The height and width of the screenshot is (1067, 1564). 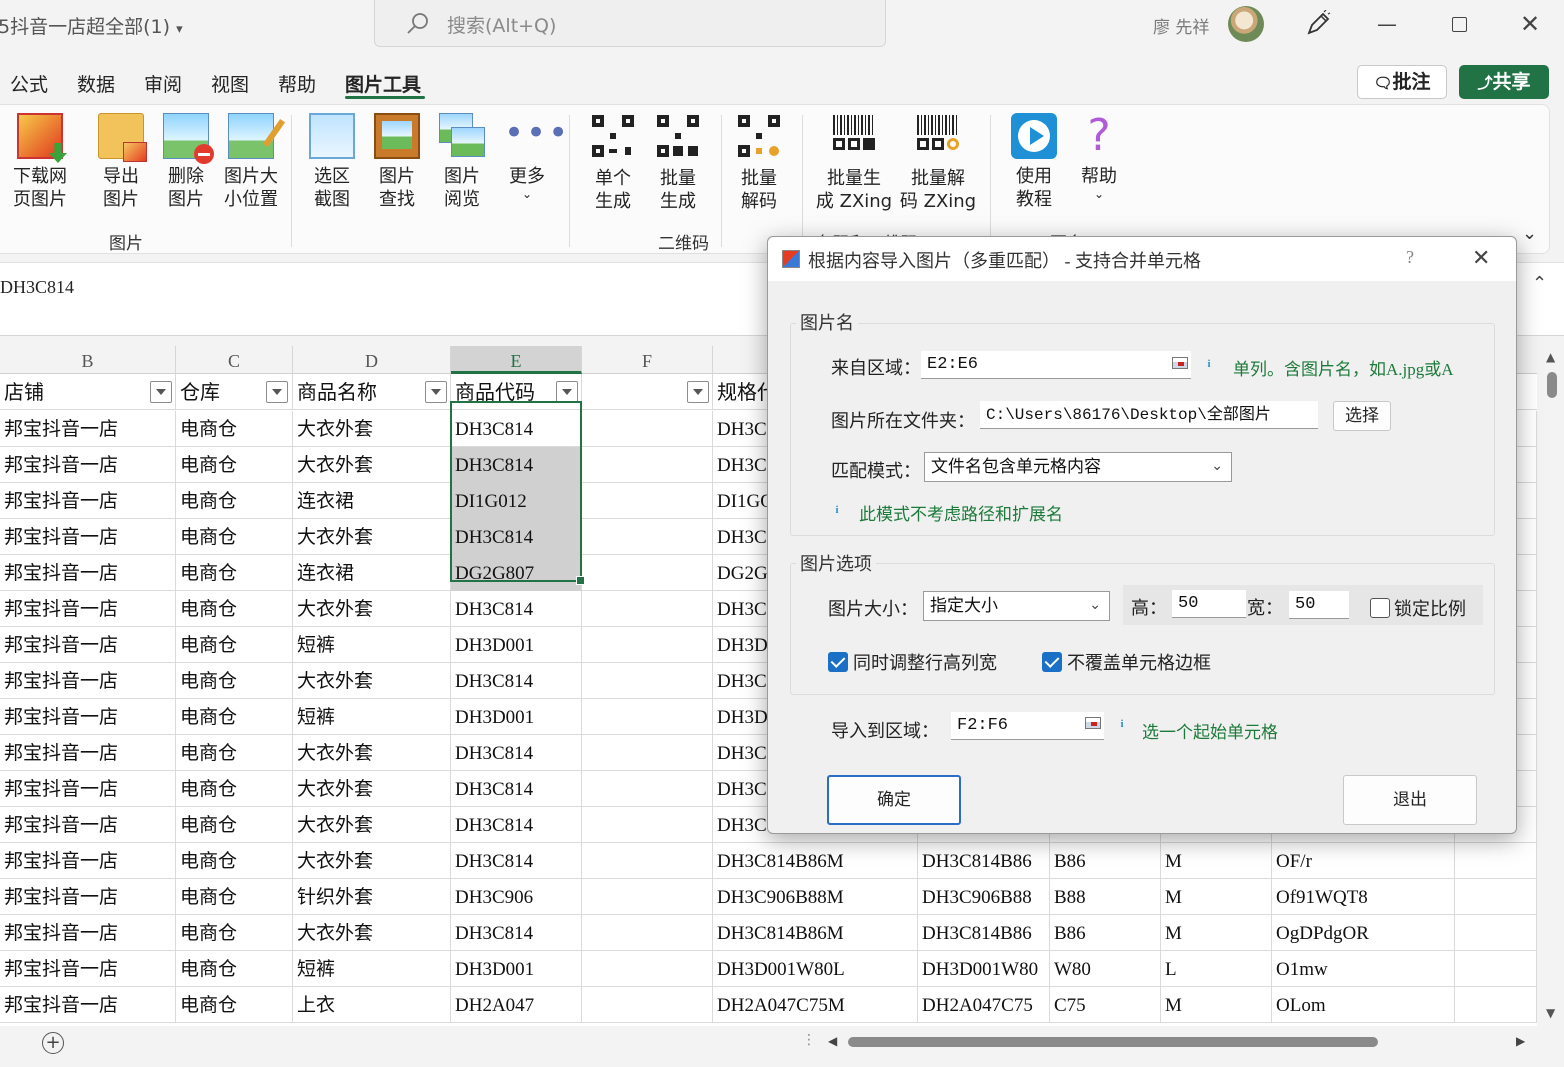 I want to click on tab-data: 数据, so click(x=96, y=83).